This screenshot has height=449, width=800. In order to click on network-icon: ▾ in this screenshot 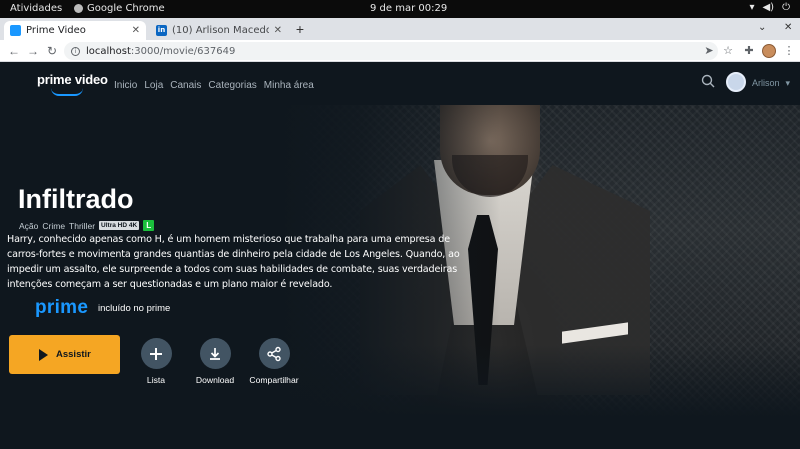, I will do `click(752, 7)`.